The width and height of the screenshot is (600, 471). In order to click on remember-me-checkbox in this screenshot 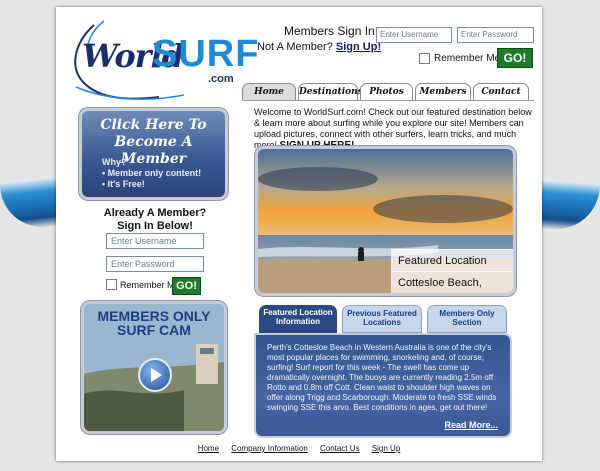, I will do `click(424, 58)`.